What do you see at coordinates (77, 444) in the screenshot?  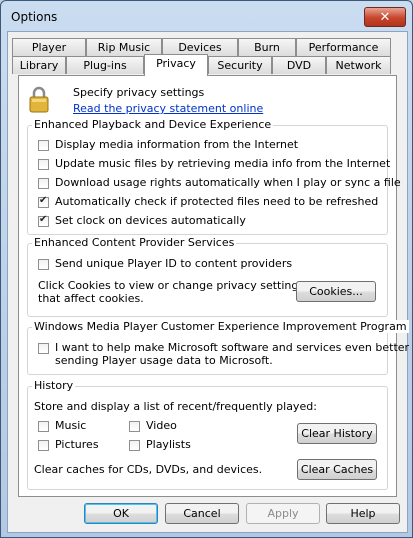 I see `history-pictures-label: Pictures` at bounding box center [77, 444].